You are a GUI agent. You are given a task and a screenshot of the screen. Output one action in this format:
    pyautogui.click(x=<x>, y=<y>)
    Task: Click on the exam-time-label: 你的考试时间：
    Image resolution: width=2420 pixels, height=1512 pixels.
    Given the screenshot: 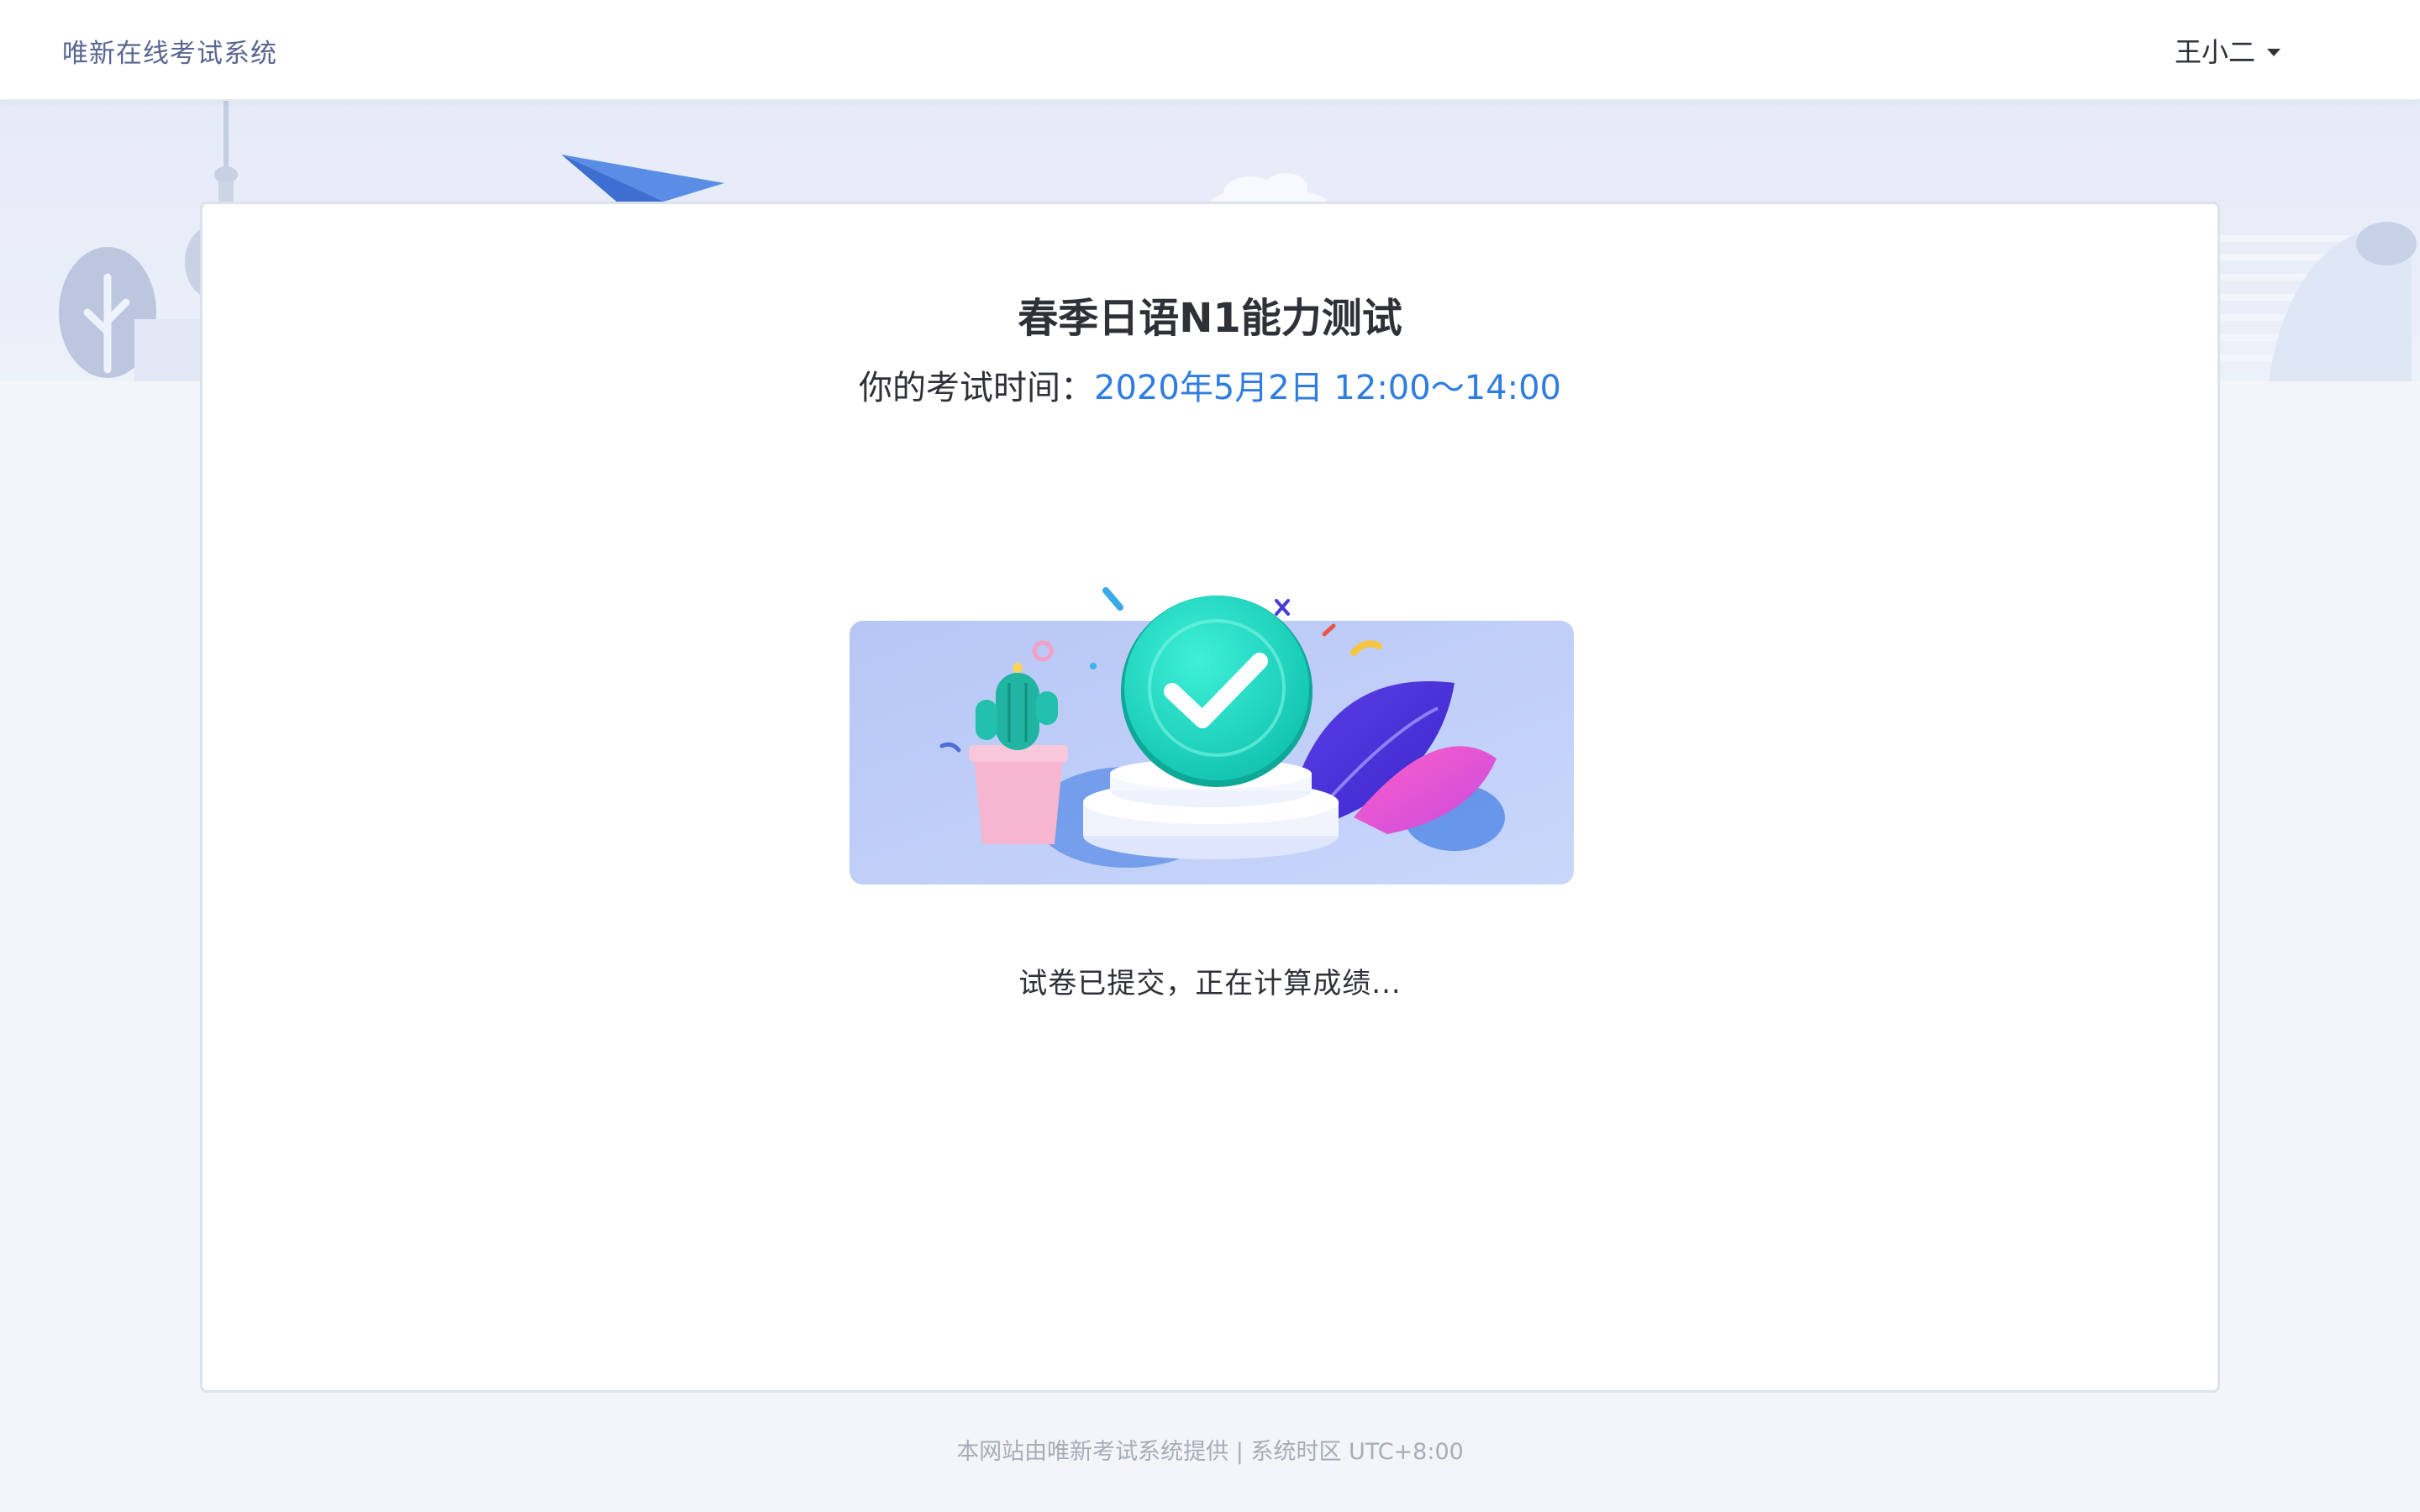 What is the action you would take?
    pyautogui.click(x=977, y=388)
    